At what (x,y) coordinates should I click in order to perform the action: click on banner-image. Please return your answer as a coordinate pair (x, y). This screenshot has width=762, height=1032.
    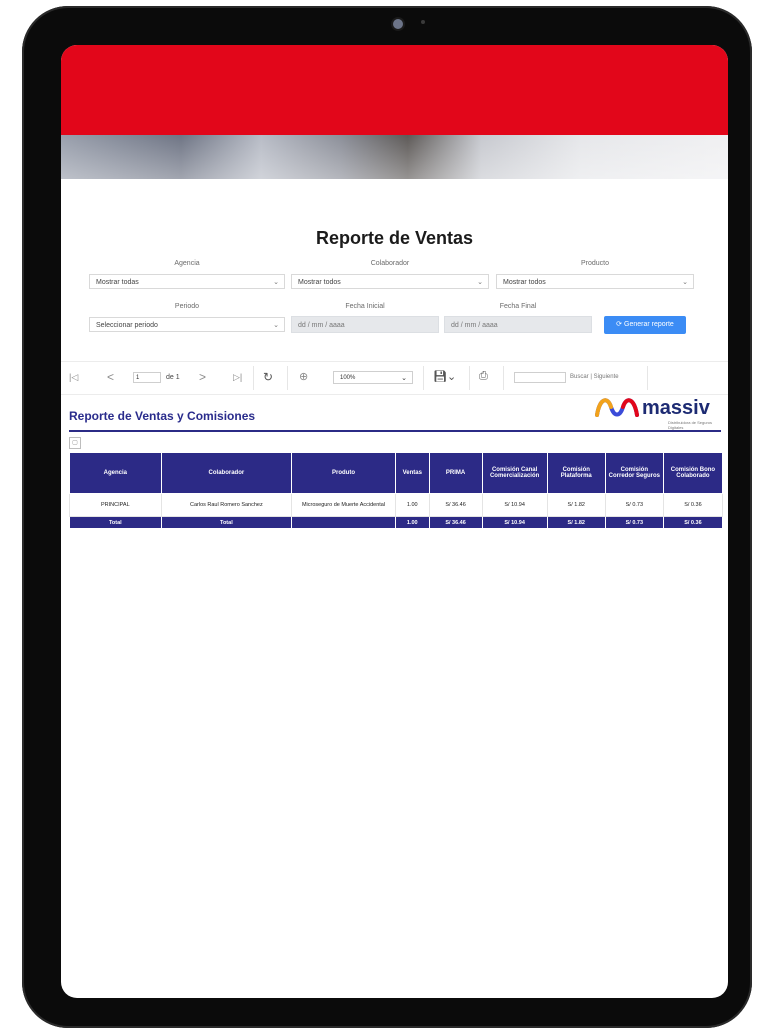
    Looking at the image, I should click on (394, 157).